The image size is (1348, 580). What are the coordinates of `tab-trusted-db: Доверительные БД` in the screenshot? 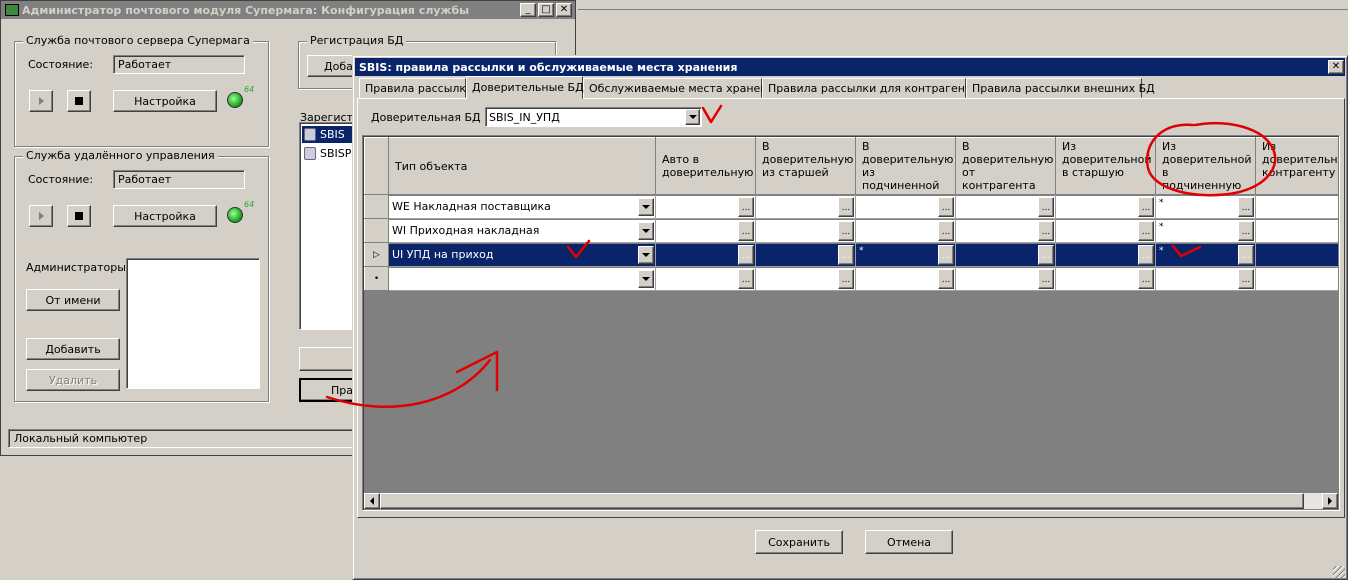 It's located at (525, 87).